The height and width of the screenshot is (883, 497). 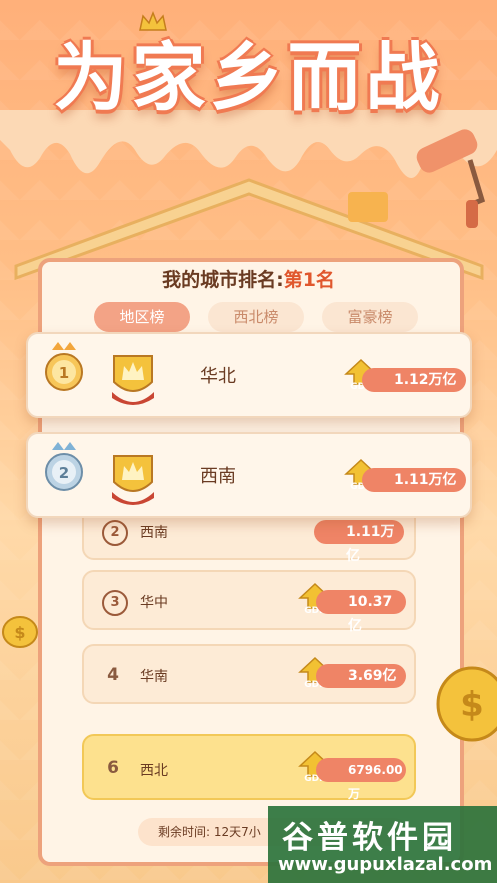 I want to click on page-title: 为家乡而战, so click(x=248, y=78).